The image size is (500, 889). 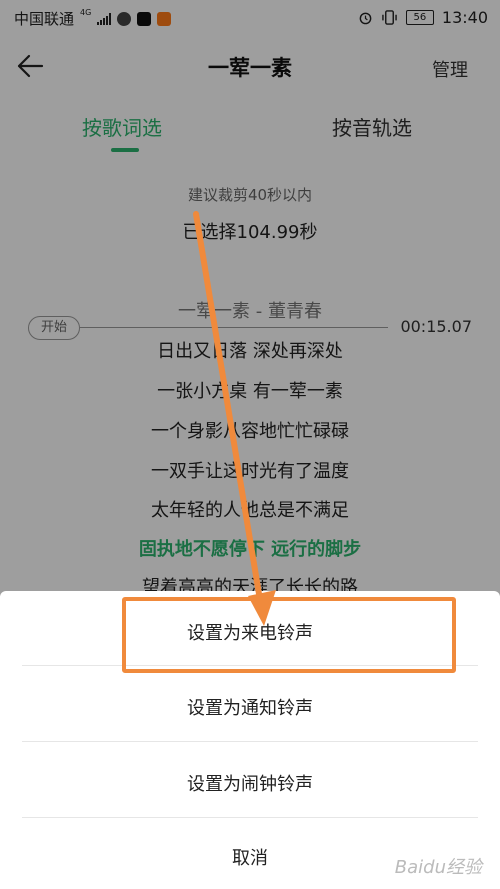 I want to click on set-notification-sound-button: 设置为通知铃声, so click(x=250, y=707).